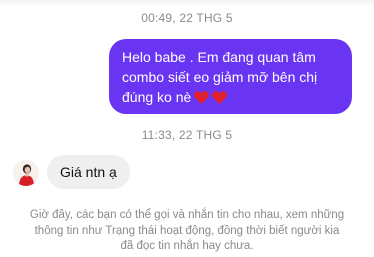  What do you see at coordinates (157, 97) in the screenshot?
I see `message-line-text: đúng ko nè` at bounding box center [157, 97].